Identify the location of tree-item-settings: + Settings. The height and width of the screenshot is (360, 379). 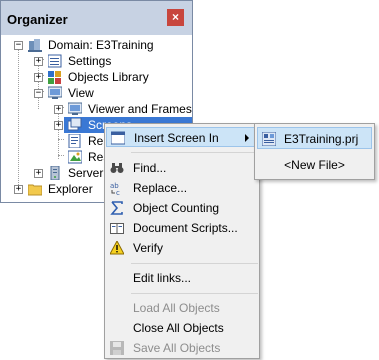
(96, 61).